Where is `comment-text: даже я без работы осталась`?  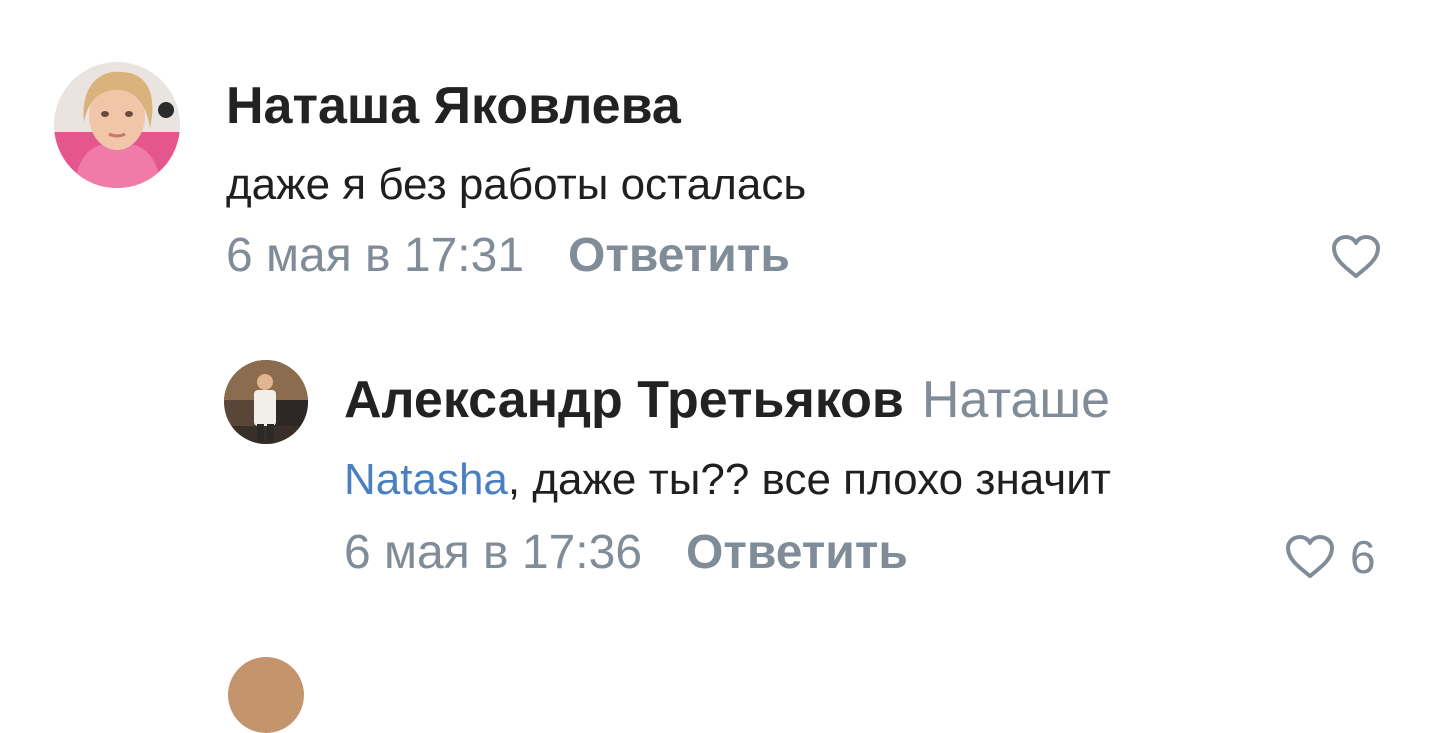
comment-text: даже я без работы осталась is located at coordinates (516, 184).